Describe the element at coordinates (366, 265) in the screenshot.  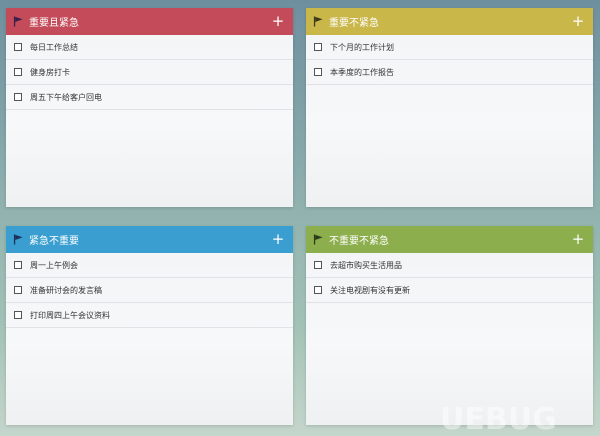
I see `task-label: 去超市购买生活用品` at that location.